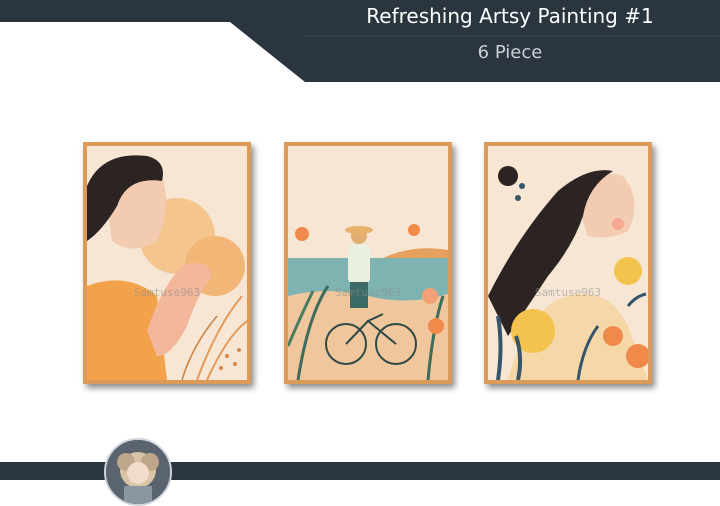 The width and height of the screenshot is (720, 506). I want to click on page-title: Refreshing Artsy Painting #1, so click(510, 16).